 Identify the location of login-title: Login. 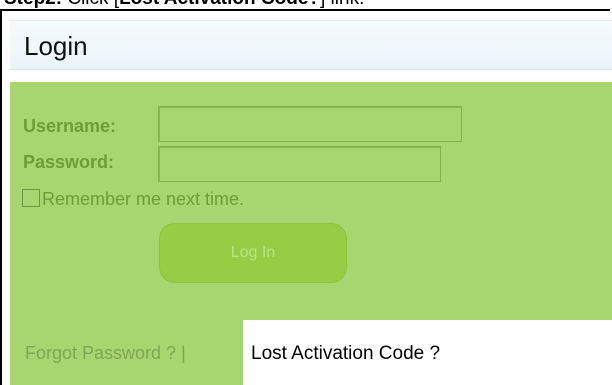
(56, 46).